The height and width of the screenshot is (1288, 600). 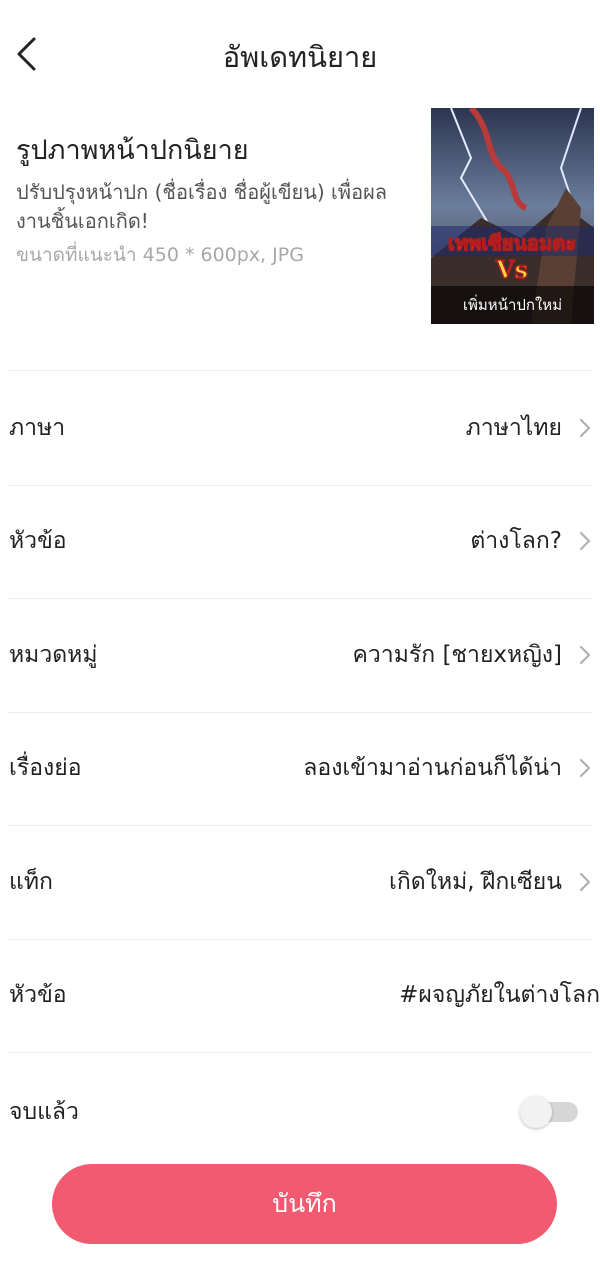 What do you see at coordinates (300, 768) in the screenshot?
I see `setting-row-synopsis: เรื่องย่อ ลองเข้ามาอ่านก่อนก็ได้น่า` at bounding box center [300, 768].